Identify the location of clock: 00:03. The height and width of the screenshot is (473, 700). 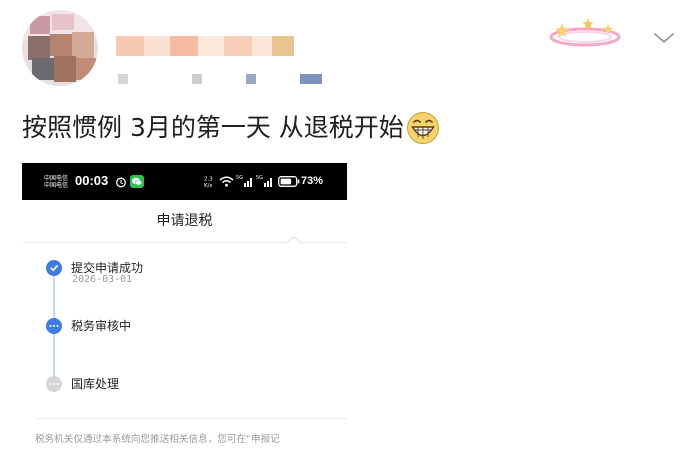
(92, 180).